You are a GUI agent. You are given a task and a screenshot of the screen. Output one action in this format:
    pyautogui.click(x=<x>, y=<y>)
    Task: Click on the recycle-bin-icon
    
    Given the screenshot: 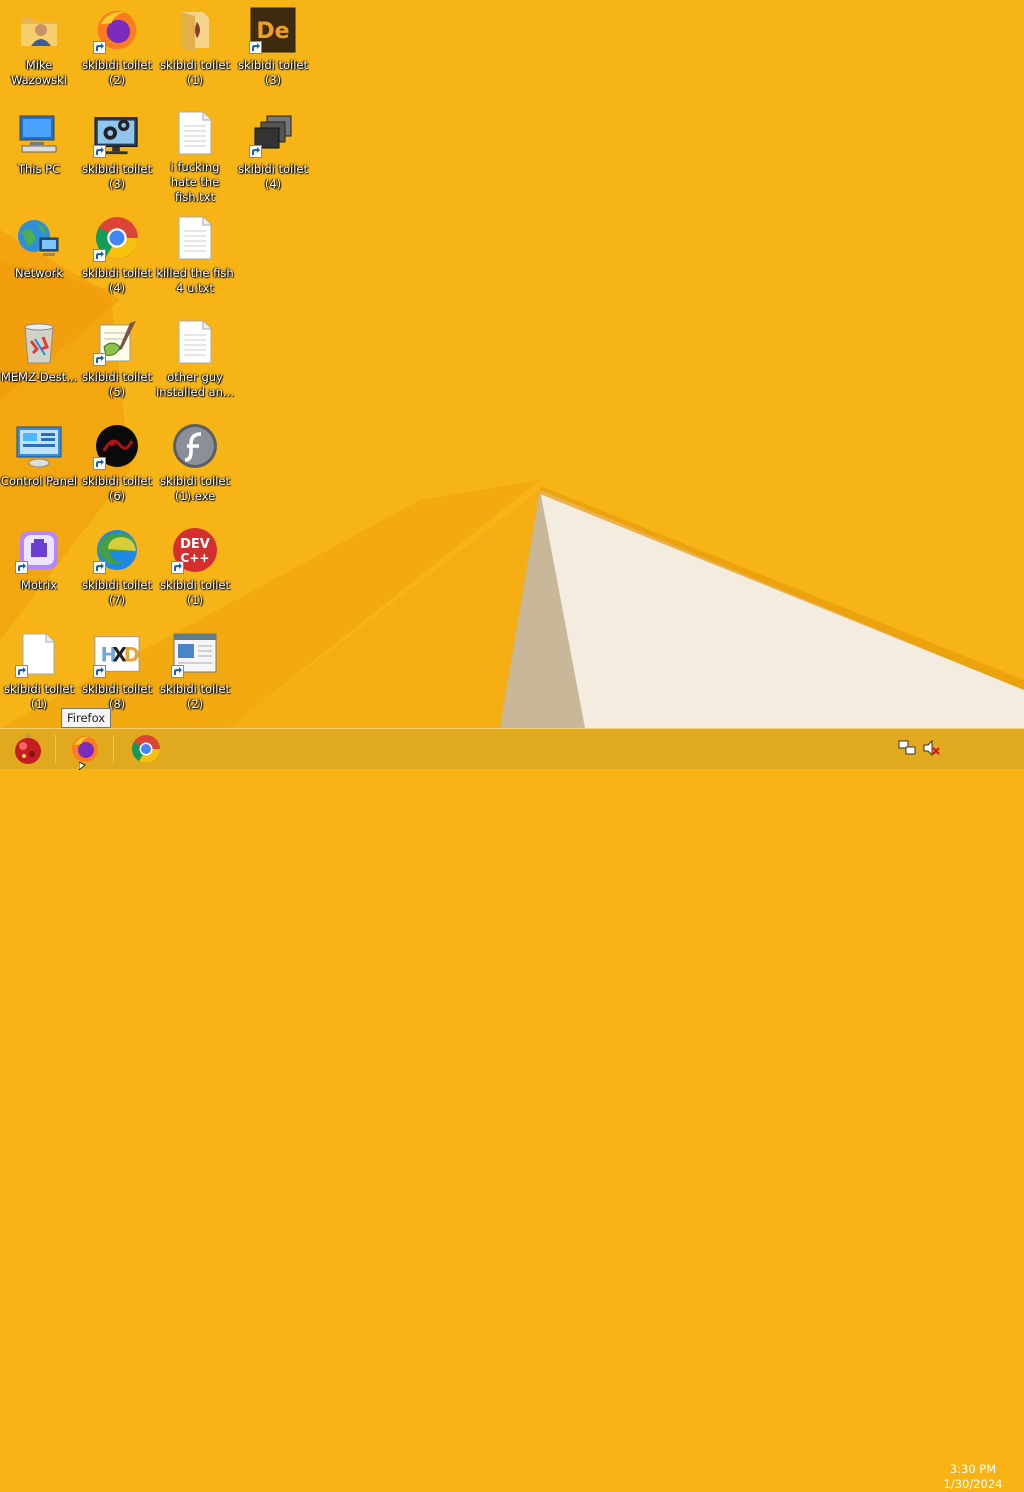 What is the action you would take?
    pyautogui.click(x=39, y=342)
    